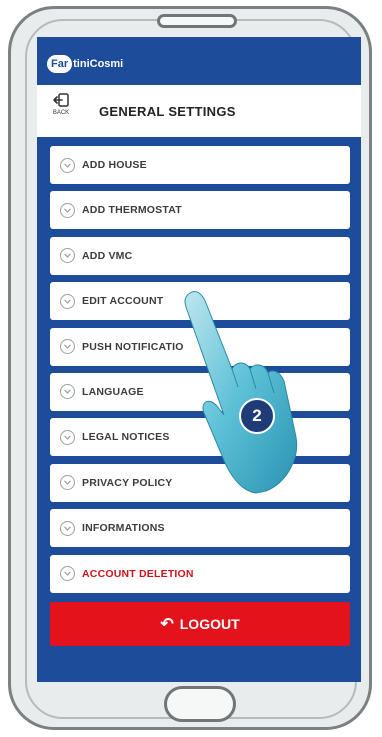 The height and width of the screenshot is (737, 382). What do you see at coordinates (200, 573) in the screenshot?
I see `menu-item-account-deletion: ACCOUNT DELETION` at bounding box center [200, 573].